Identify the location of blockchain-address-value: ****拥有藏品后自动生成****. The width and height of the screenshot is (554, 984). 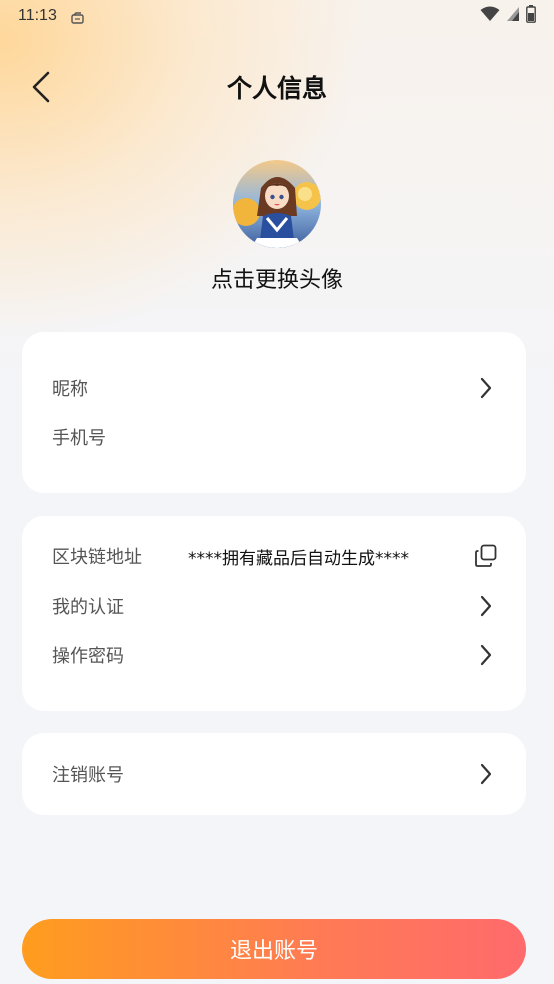
(298, 558).